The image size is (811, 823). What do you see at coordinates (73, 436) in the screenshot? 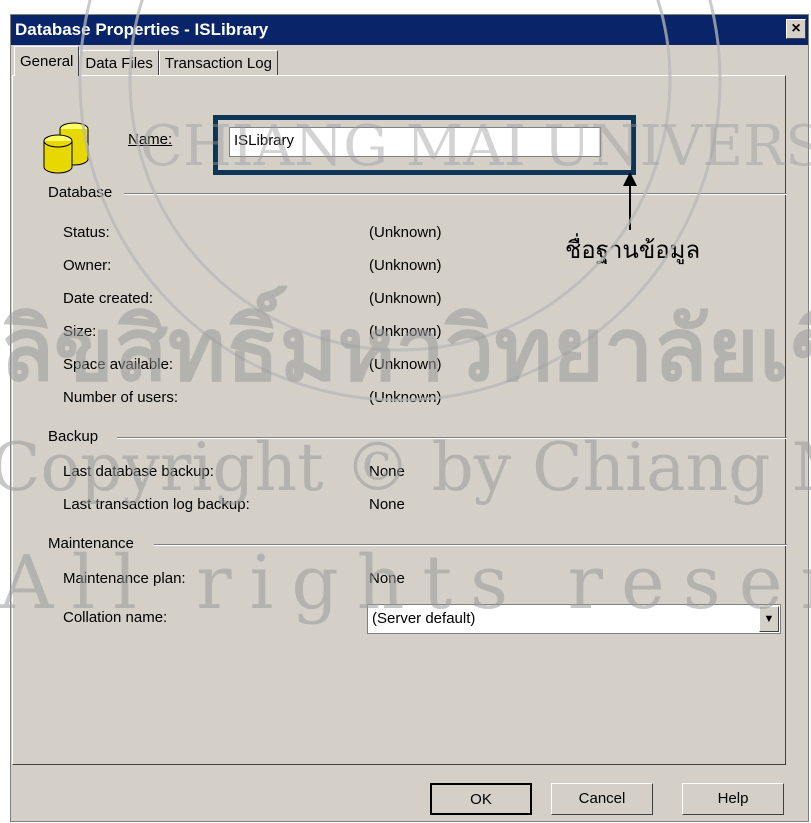
I see `backup-group-label: Backup` at bounding box center [73, 436].